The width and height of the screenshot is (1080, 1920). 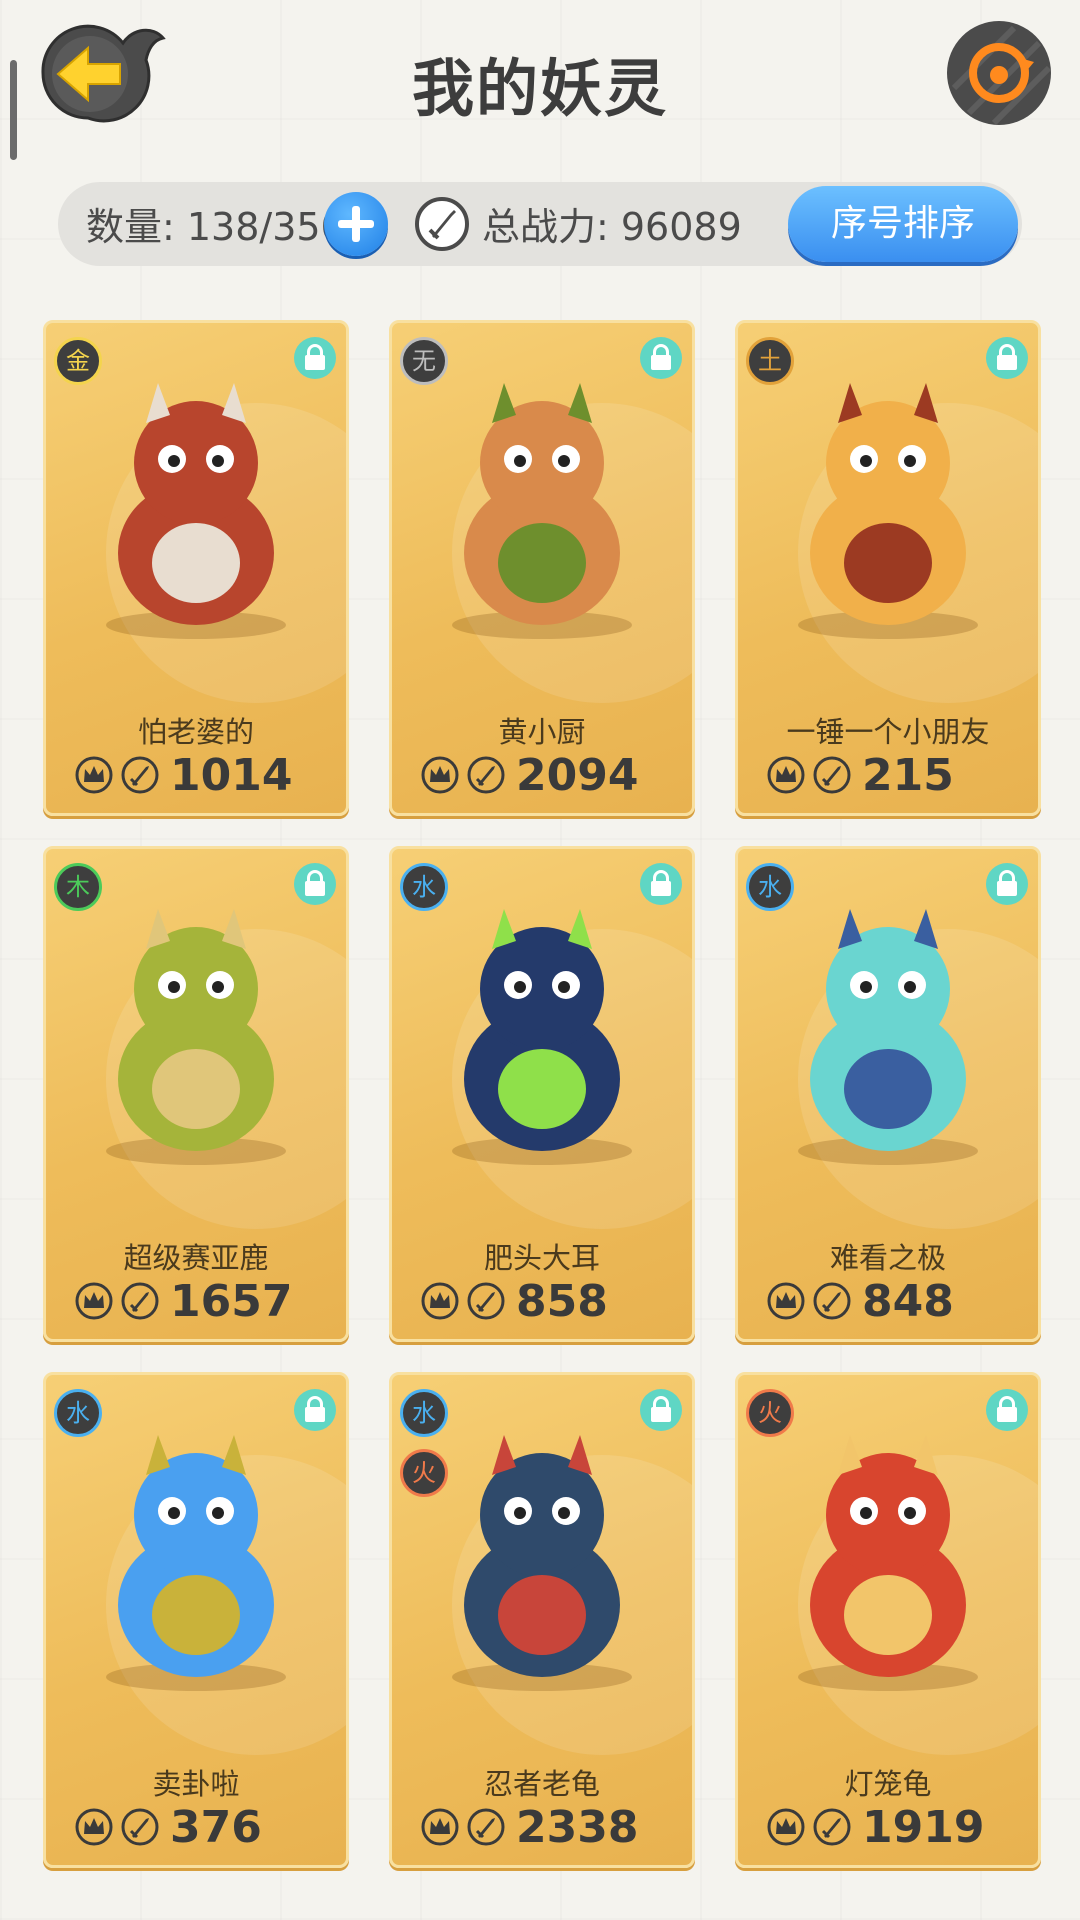 What do you see at coordinates (196, 1784) in the screenshot?
I see `creature-name: 卖卦啦` at bounding box center [196, 1784].